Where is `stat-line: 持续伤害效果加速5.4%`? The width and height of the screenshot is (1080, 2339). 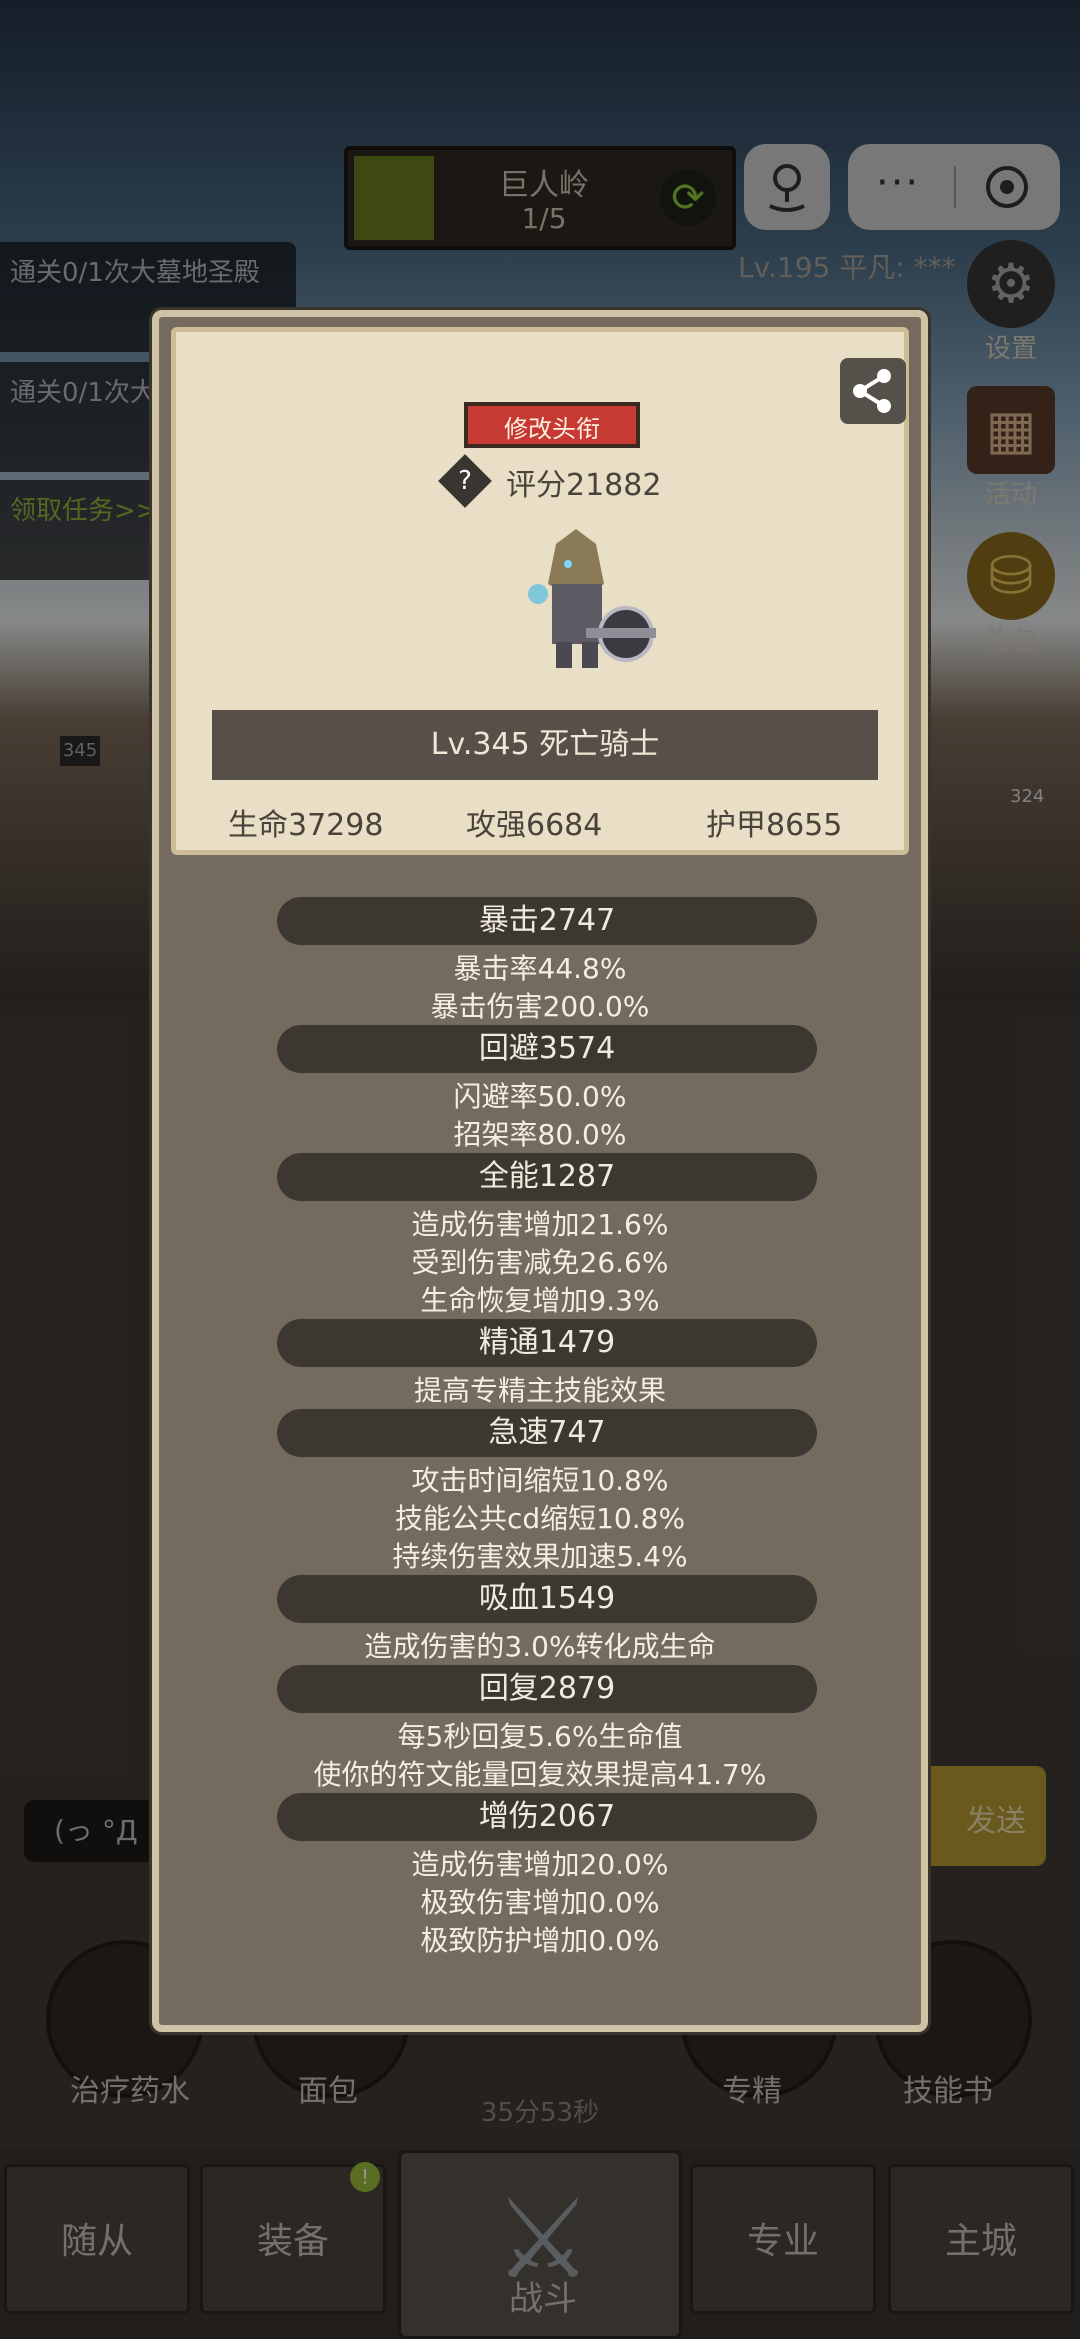
stat-line: 持续伤害效果加速5.4% is located at coordinates (540, 1556).